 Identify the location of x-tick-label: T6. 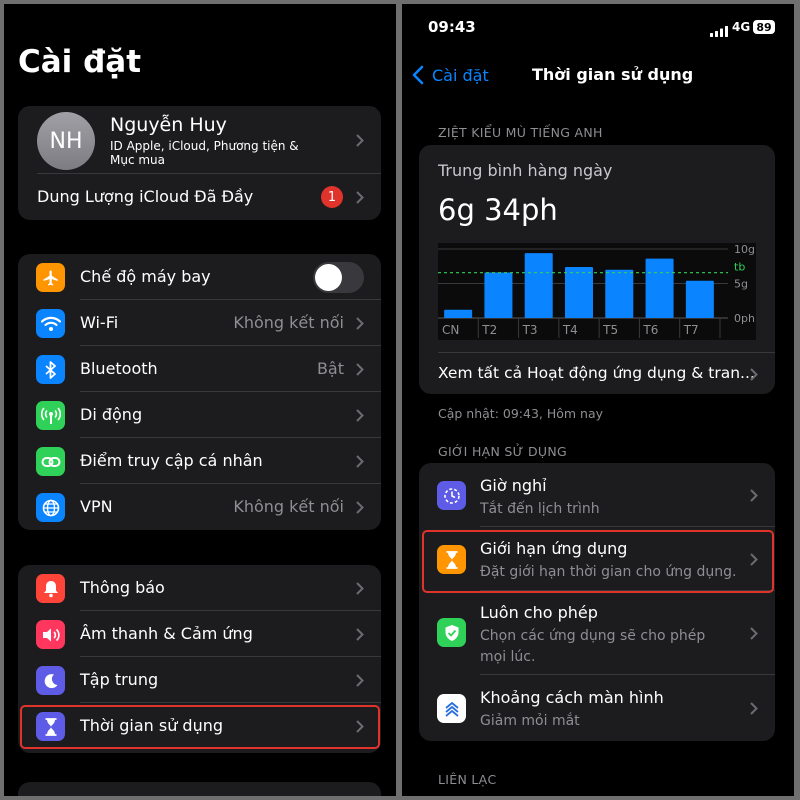
(650, 330).